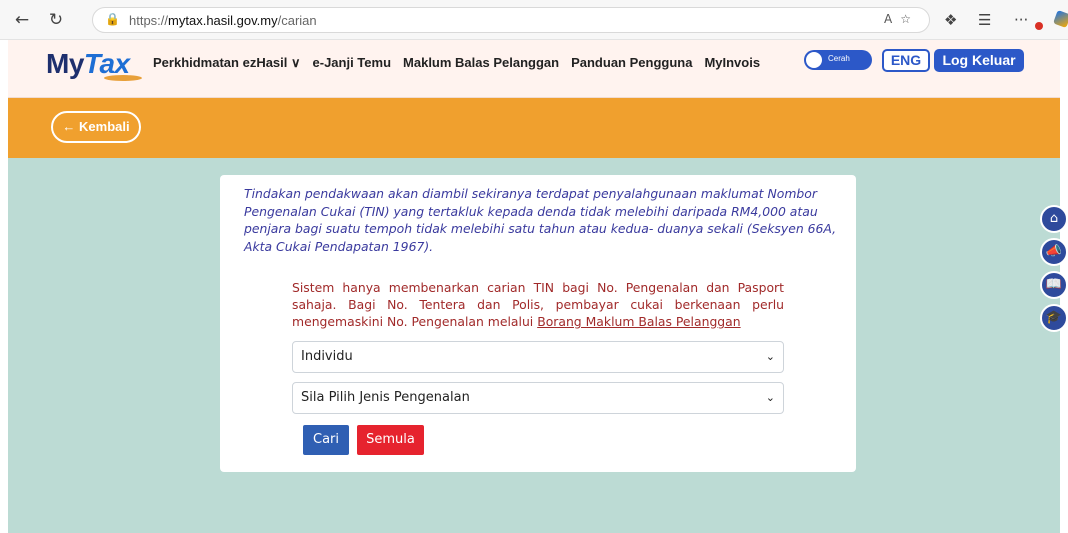  What do you see at coordinates (732, 63) in the screenshot?
I see `nav-myinvois: MyInvois` at bounding box center [732, 63].